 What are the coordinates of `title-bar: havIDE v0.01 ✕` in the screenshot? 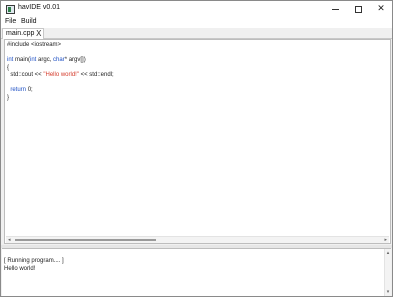 It's located at (196, 9).